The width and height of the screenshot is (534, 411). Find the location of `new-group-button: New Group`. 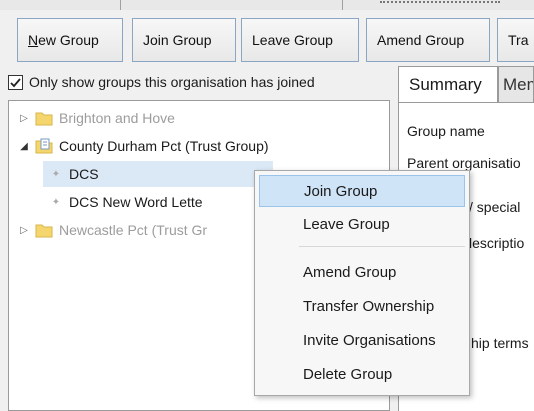

new-group-button: New Group is located at coordinates (70, 40).